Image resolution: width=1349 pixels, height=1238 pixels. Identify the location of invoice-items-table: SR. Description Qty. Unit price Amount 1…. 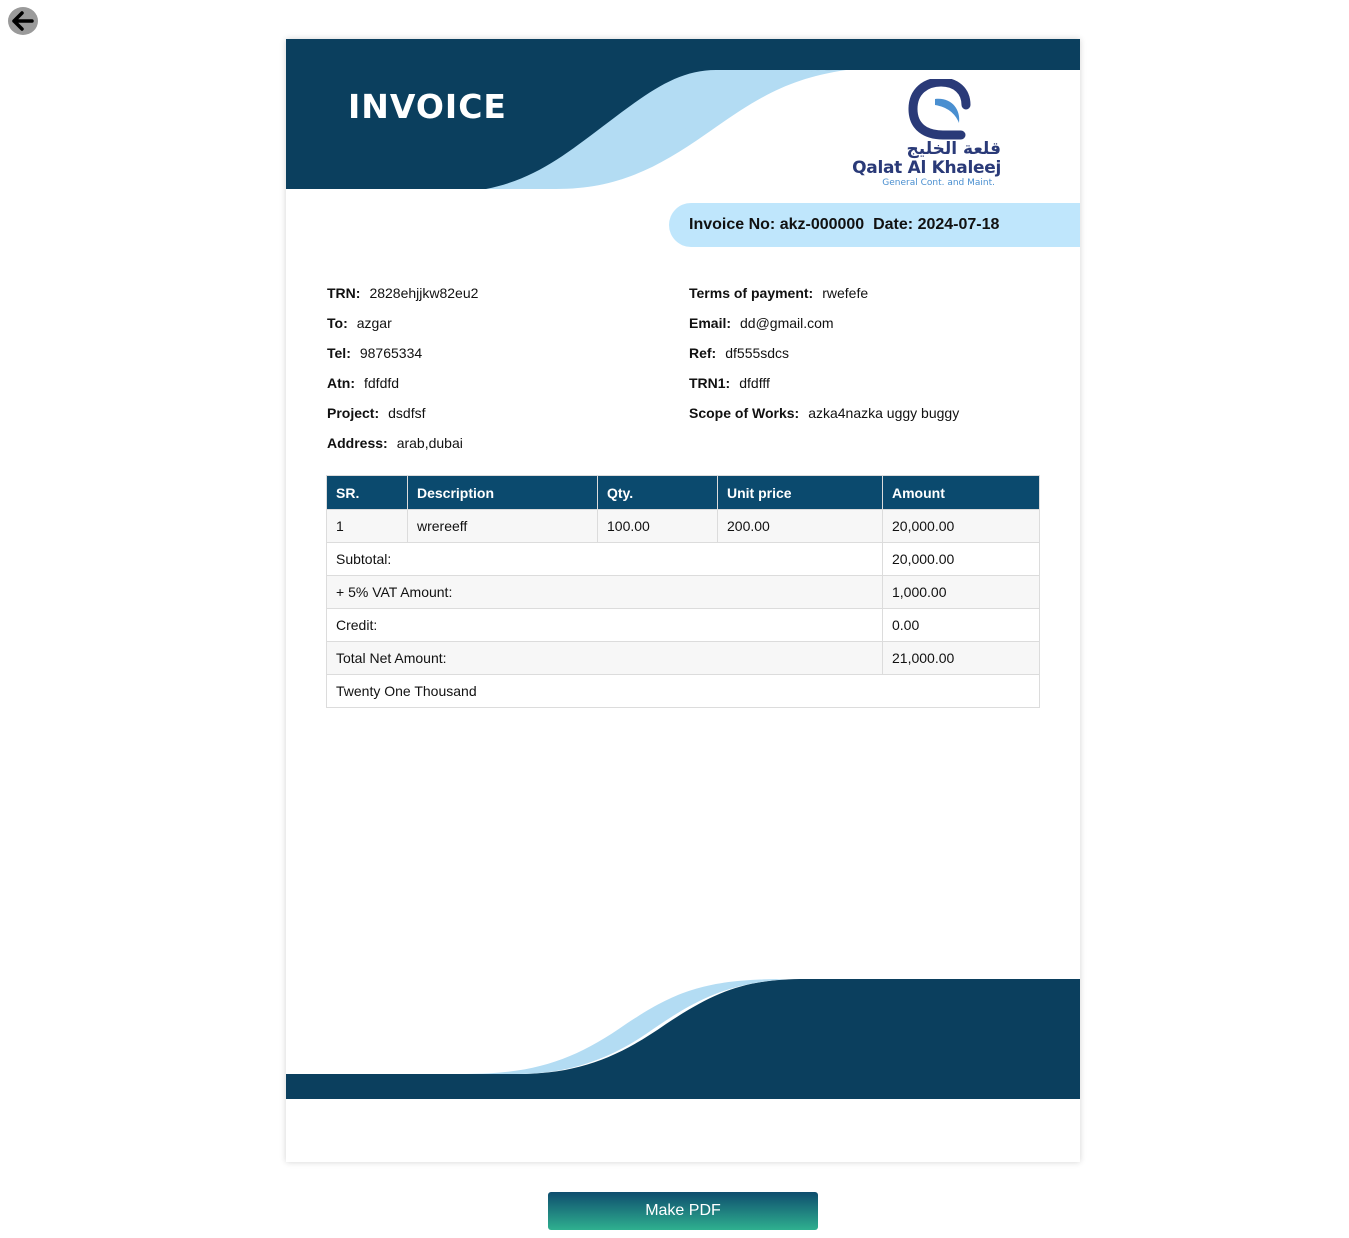
(683, 591).